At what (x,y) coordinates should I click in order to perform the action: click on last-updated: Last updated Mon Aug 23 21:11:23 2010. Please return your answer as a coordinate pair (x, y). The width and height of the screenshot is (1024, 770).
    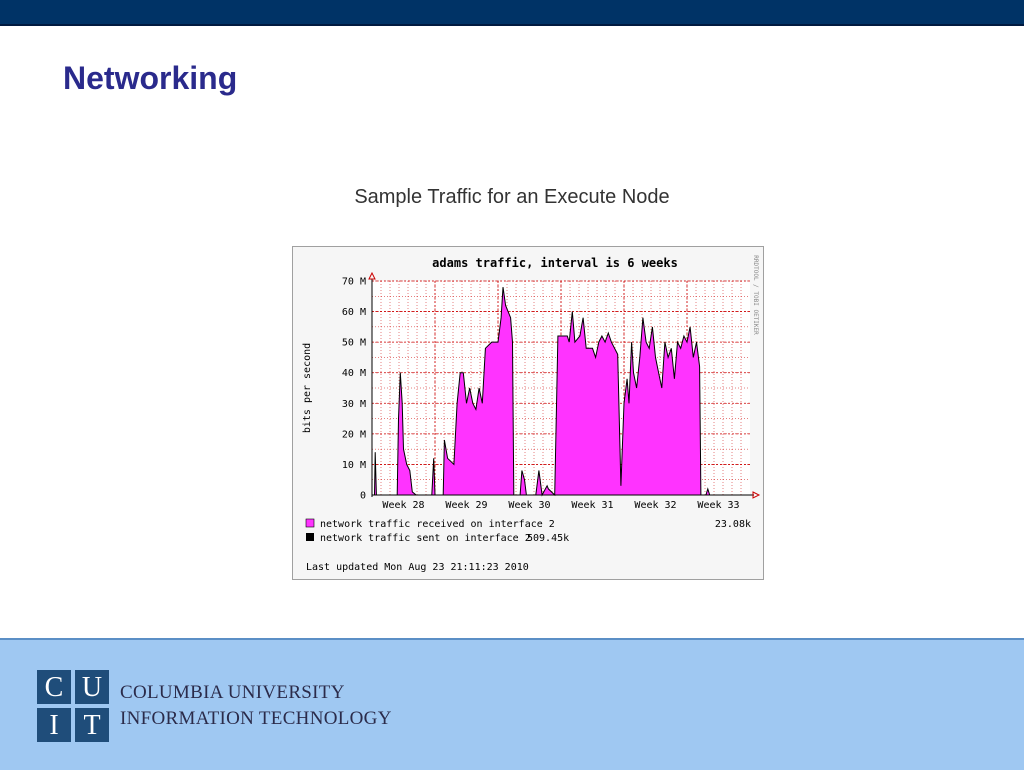
    Looking at the image, I should click on (417, 567).